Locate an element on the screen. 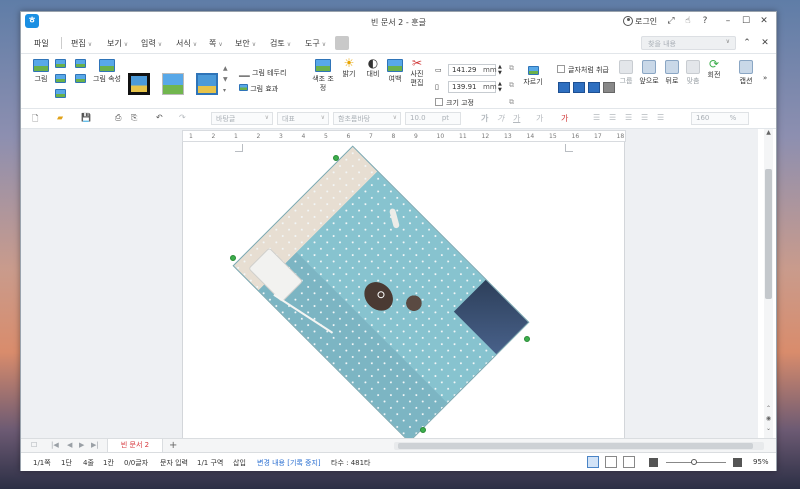 This screenshot has width=800, height=489. brightness-button: ☀ 밝기 is located at coordinates (349, 68).